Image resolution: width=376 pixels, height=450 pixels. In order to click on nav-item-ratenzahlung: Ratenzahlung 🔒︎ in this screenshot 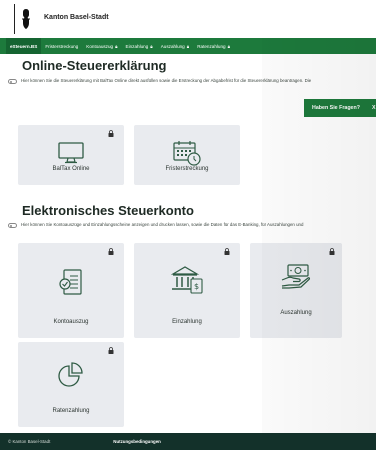, I will do `click(213, 46)`.